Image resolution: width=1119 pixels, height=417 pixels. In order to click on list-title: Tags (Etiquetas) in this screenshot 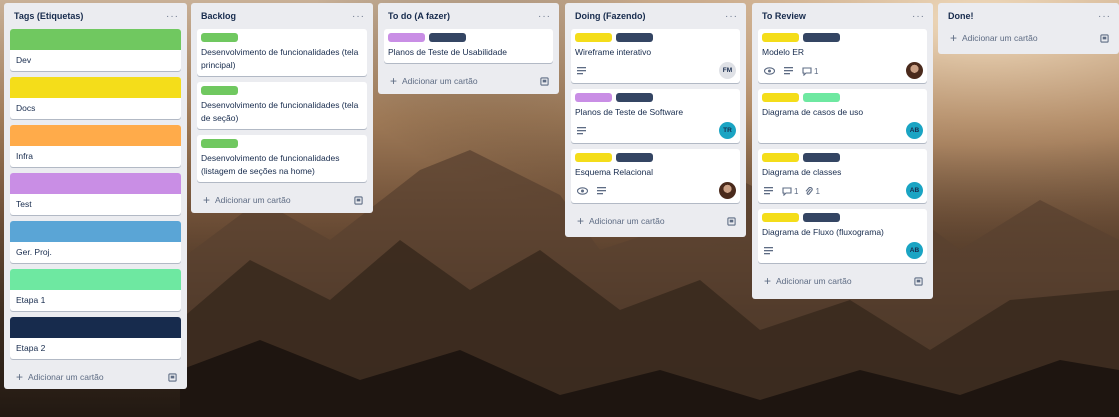, I will do `click(48, 16)`.